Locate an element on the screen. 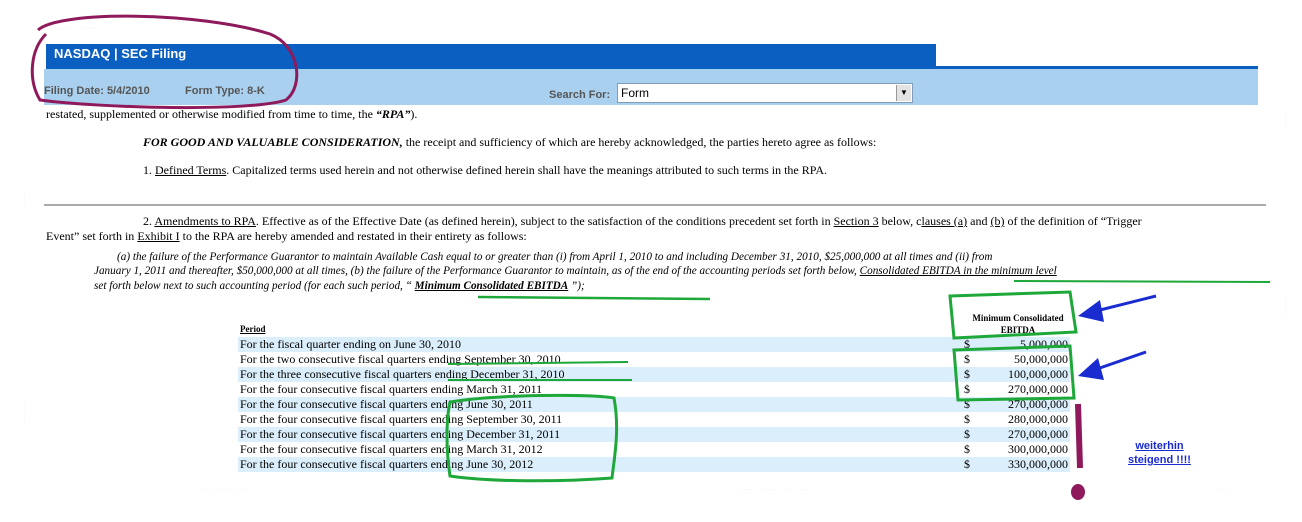 This screenshot has height=522, width=1302. row-value: 100,000,000 is located at coordinates (1038, 374).